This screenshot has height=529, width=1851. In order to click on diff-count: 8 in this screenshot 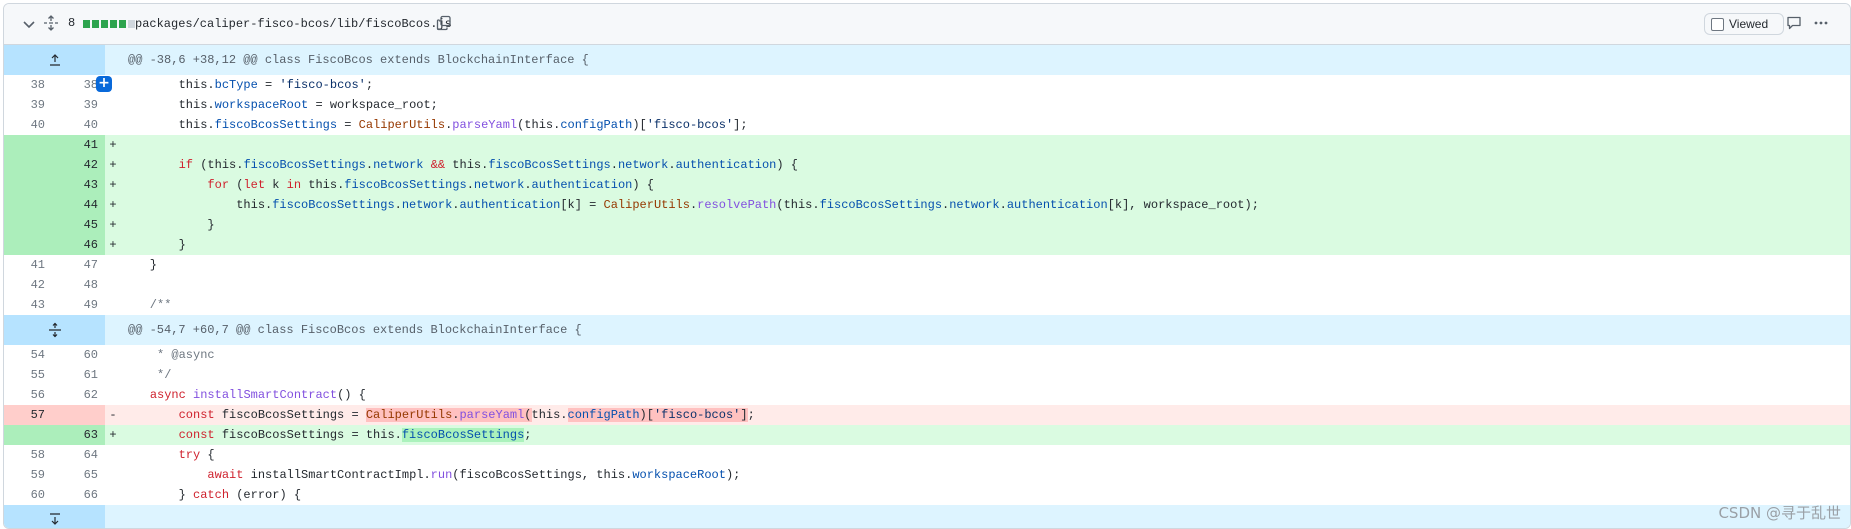, I will do `click(72, 23)`.